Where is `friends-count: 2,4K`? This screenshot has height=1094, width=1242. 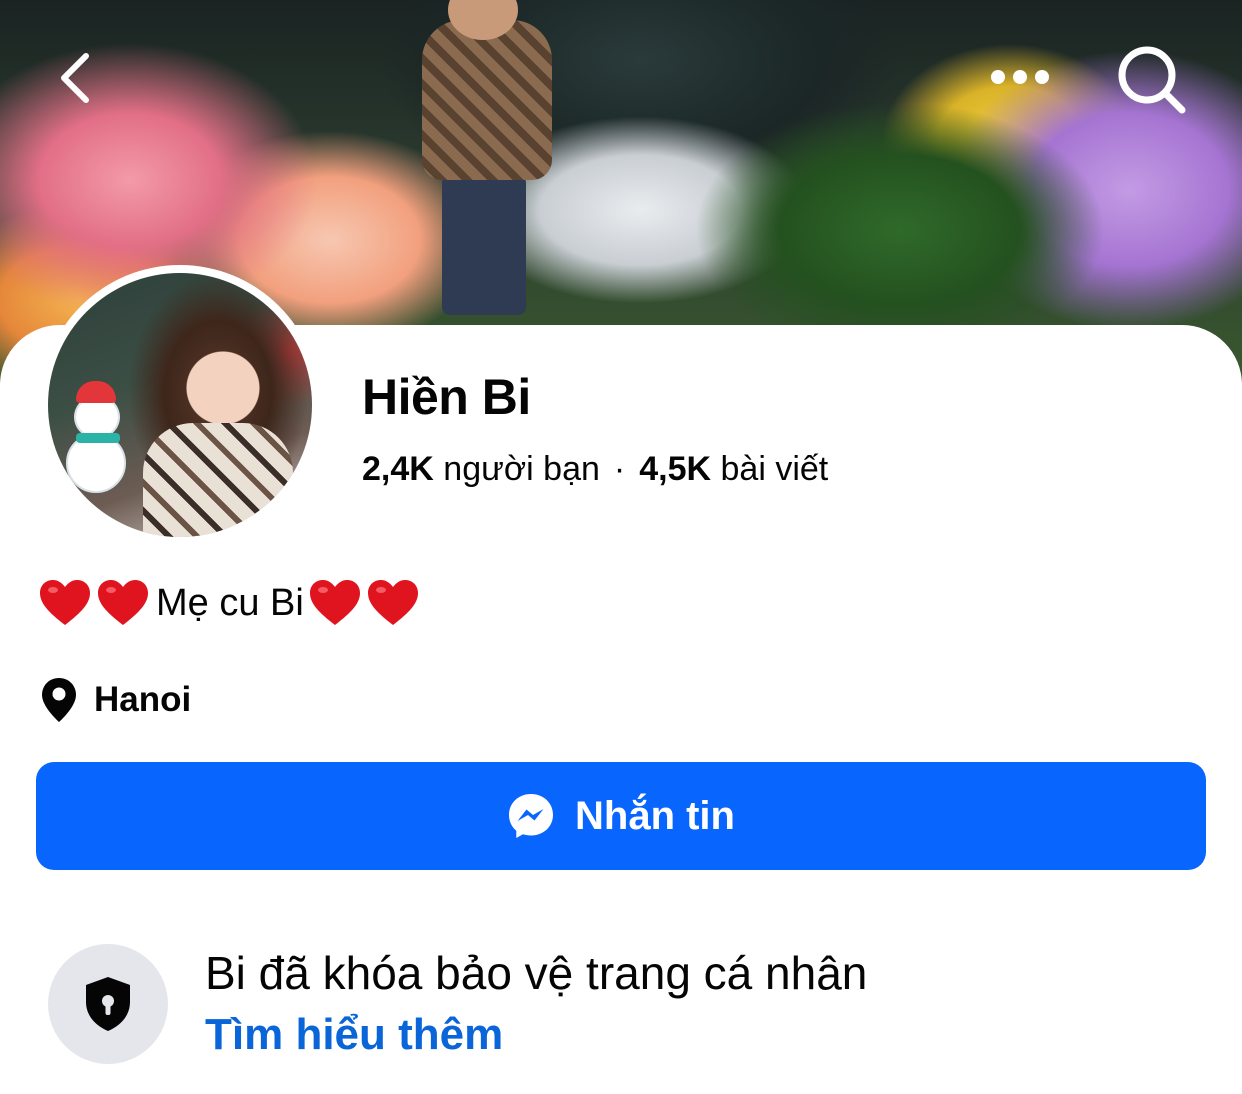 friends-count: 2,4K is located at coordinates (398, 469).